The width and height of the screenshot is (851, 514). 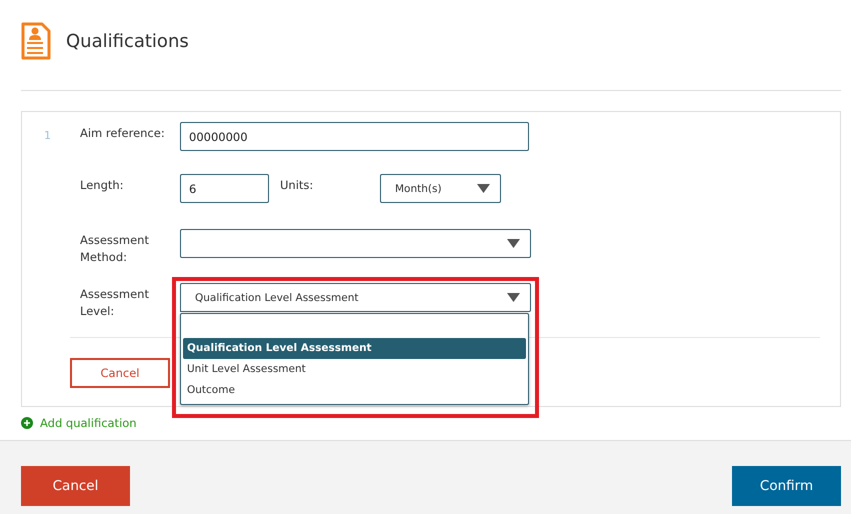 I want to click on dropdown-option: Outcome, so click(x=354, y=390).